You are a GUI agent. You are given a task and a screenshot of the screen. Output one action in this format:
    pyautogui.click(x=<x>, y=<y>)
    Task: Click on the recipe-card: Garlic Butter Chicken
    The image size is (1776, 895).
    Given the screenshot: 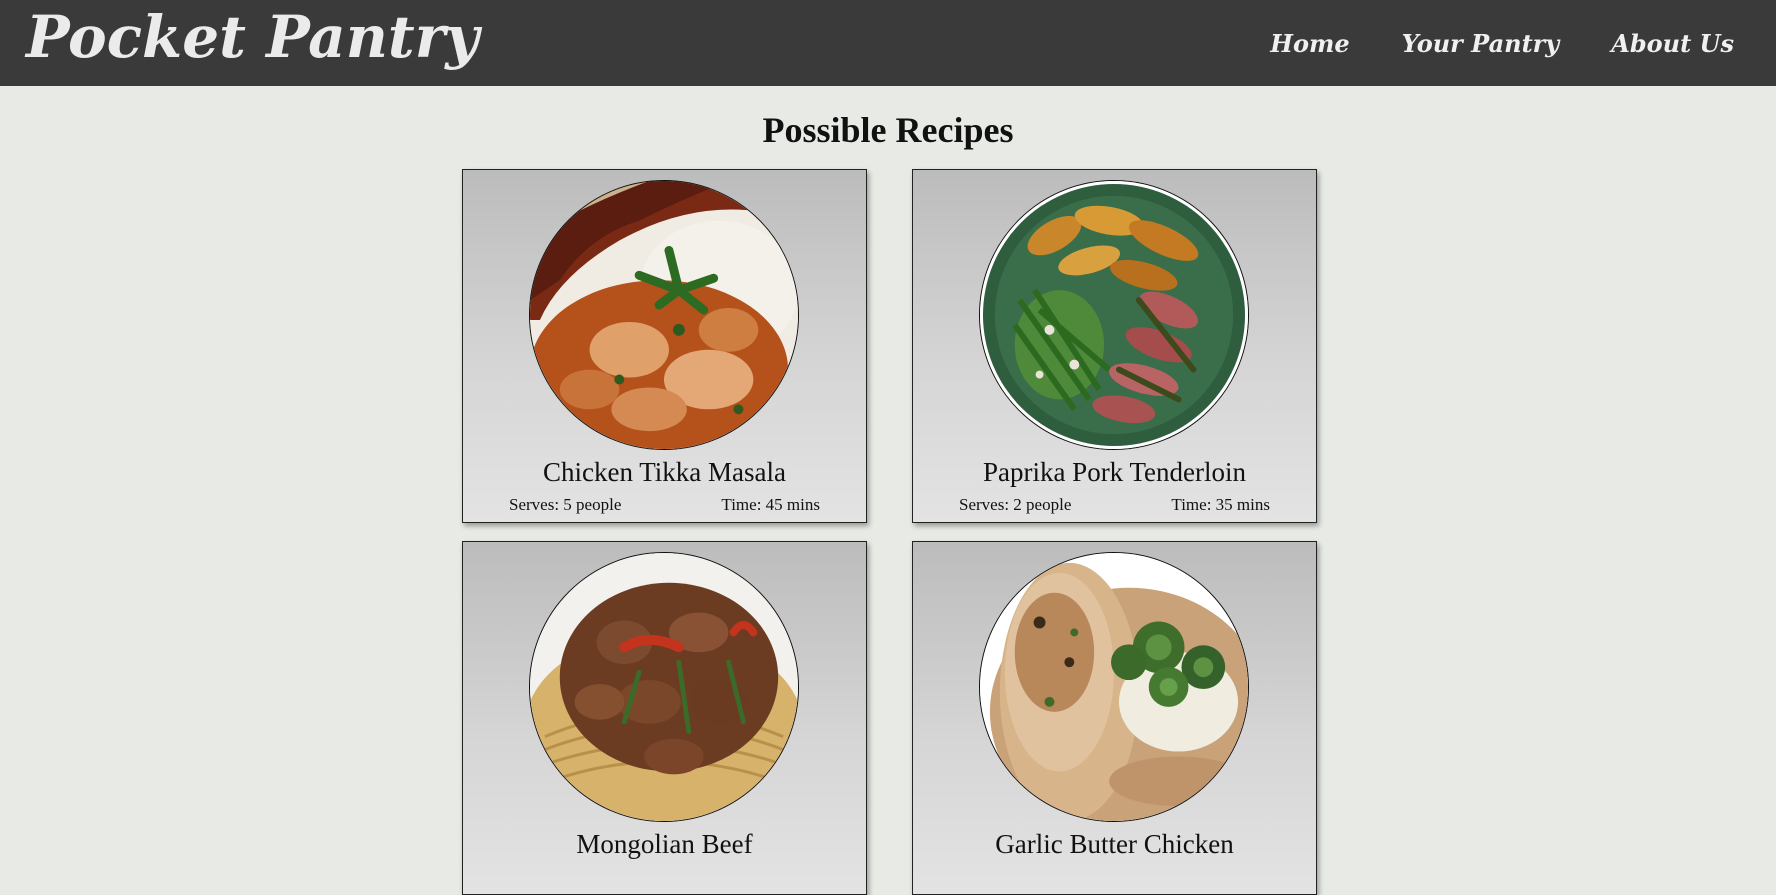 What is the action you would take?
    pyautogui.click(x=1114, y=718)
    